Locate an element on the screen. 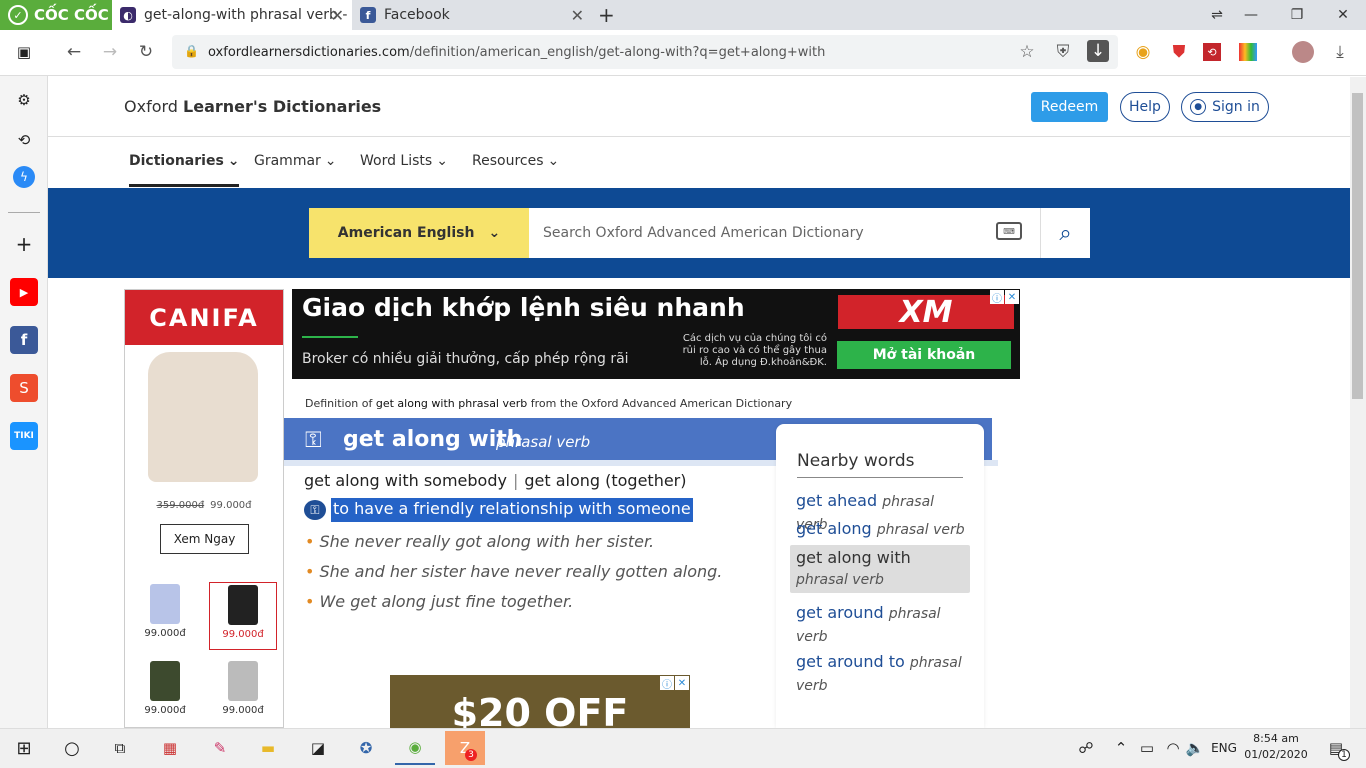 The image size is (1366, 768). ad-brand-logo: XM is located at coordinates (926, 312).